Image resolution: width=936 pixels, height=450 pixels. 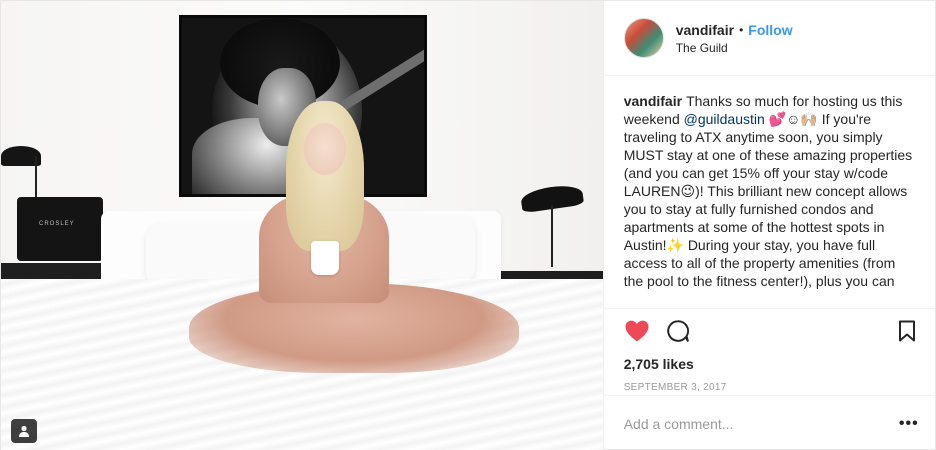 I want to click on bookmark-glyph, so click(x=907, y=330).